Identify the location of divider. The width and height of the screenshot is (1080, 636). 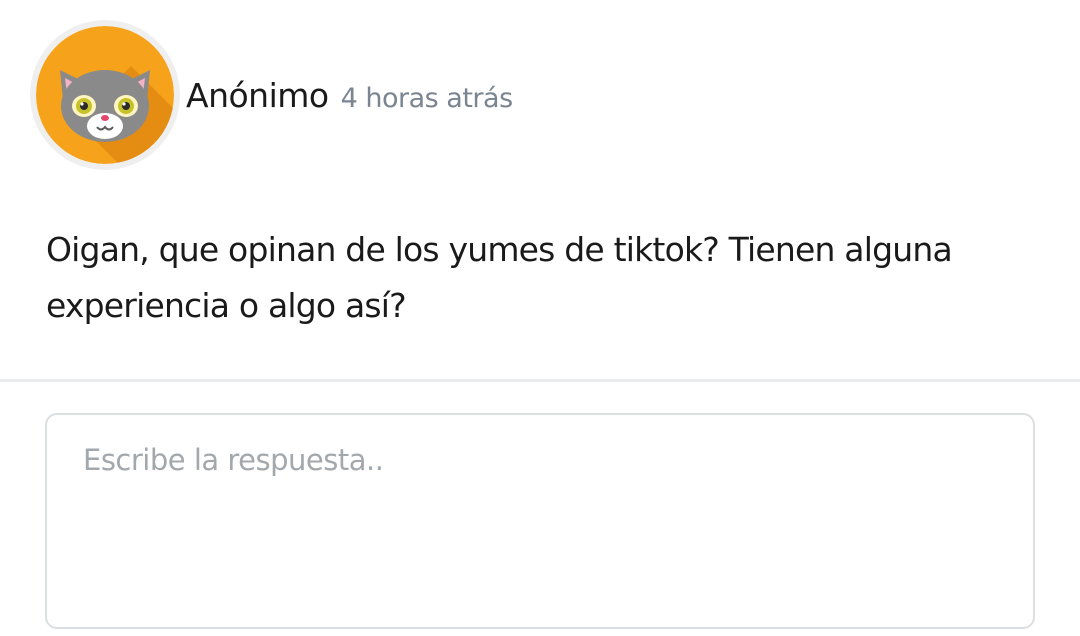
(540, 380).